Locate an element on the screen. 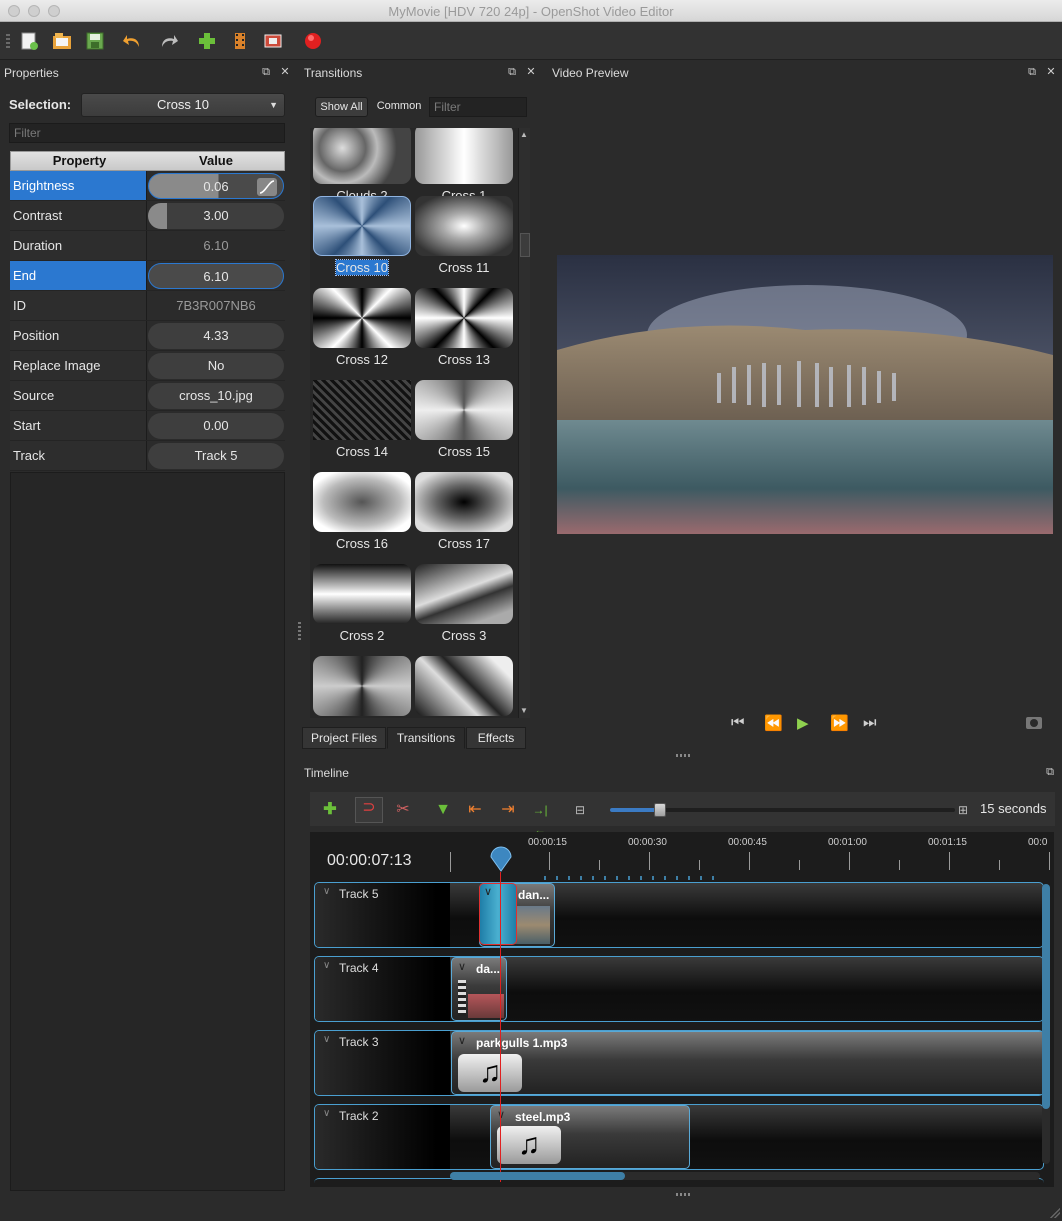  keyframe-curve-icon is located at coordinates (267, 187).